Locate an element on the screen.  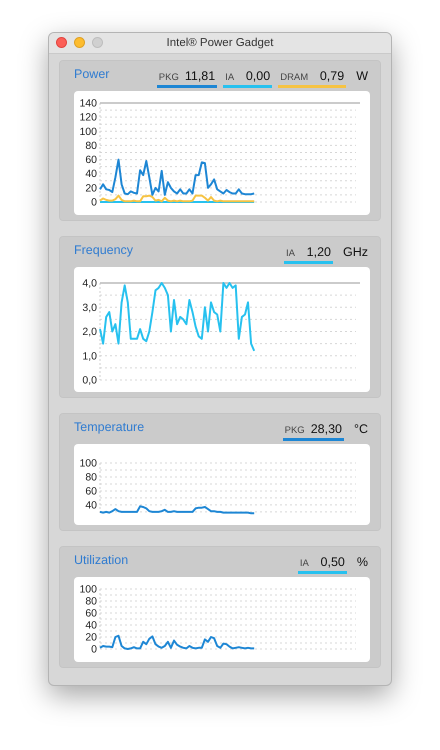
axis-label: 1,0 is located at coordinates (89, 356).